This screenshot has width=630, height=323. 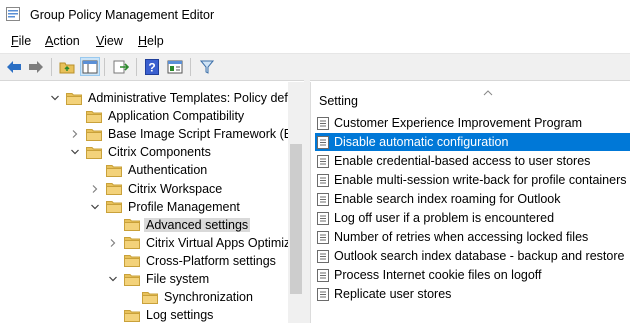 I want to click on setting-row: Log off user if a problem is encountered, so click(x=472, y=218).